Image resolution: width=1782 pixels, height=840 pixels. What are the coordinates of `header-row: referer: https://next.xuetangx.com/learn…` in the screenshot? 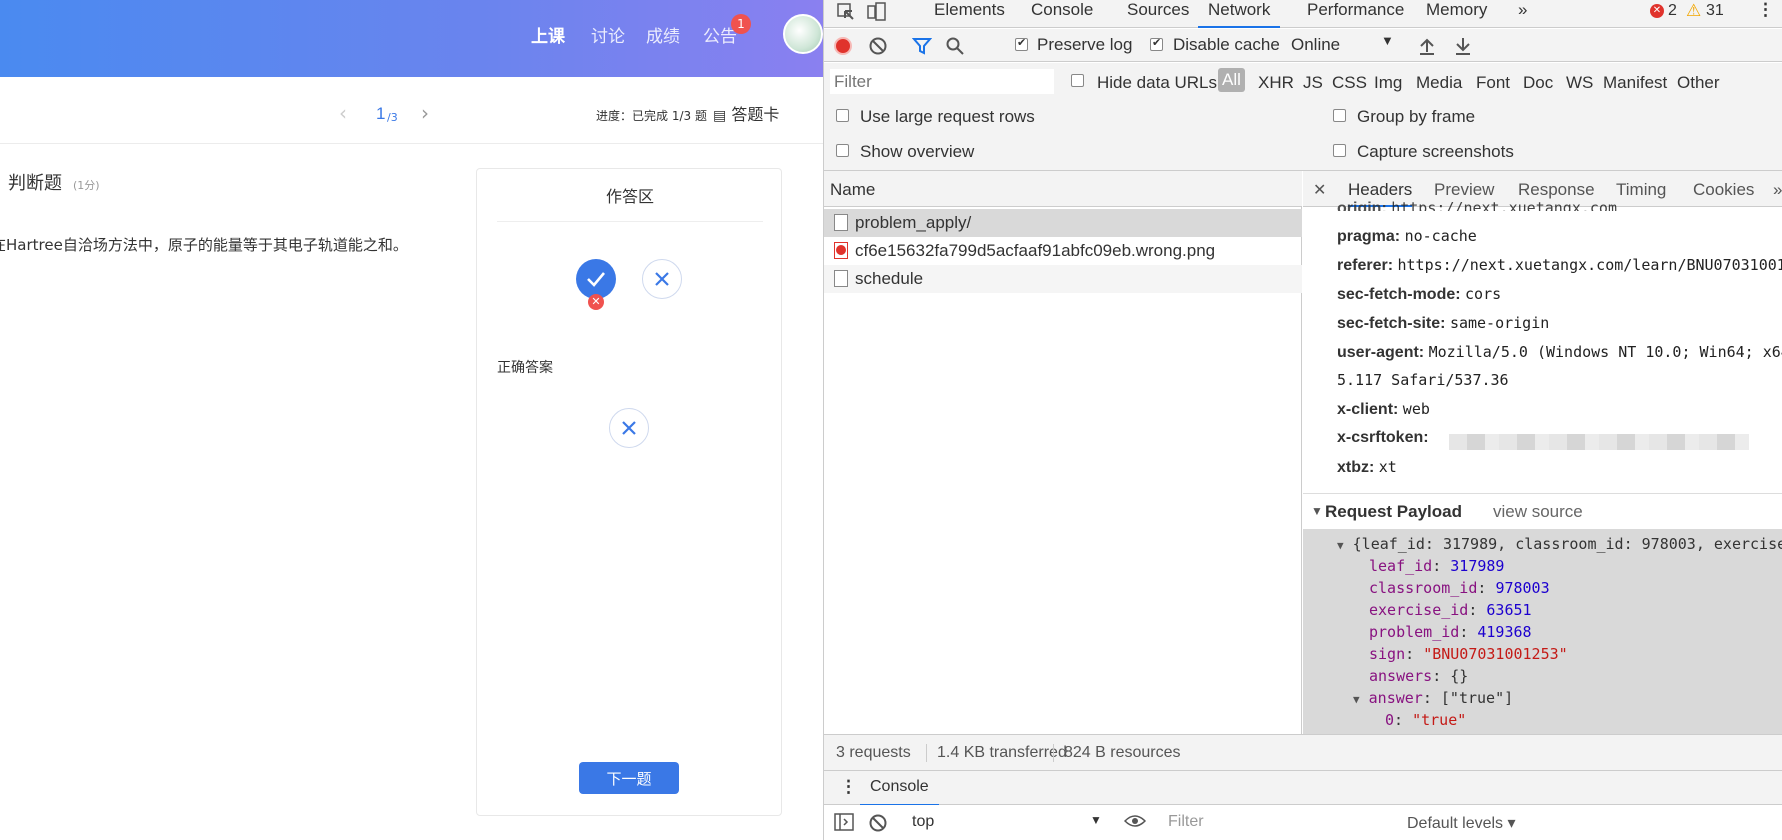 It's located at (1559, 265).